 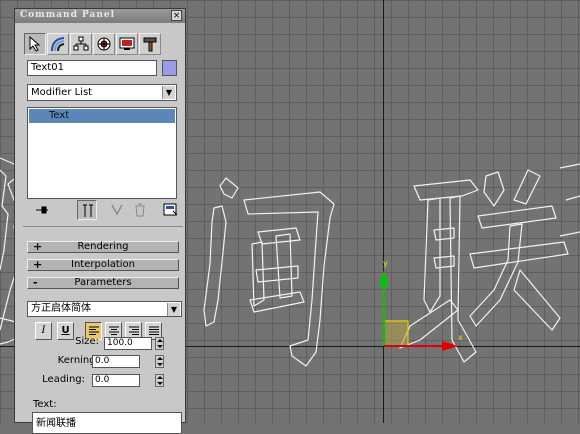 I want to click on command-panel-tabs, so click(x=102, y=44).